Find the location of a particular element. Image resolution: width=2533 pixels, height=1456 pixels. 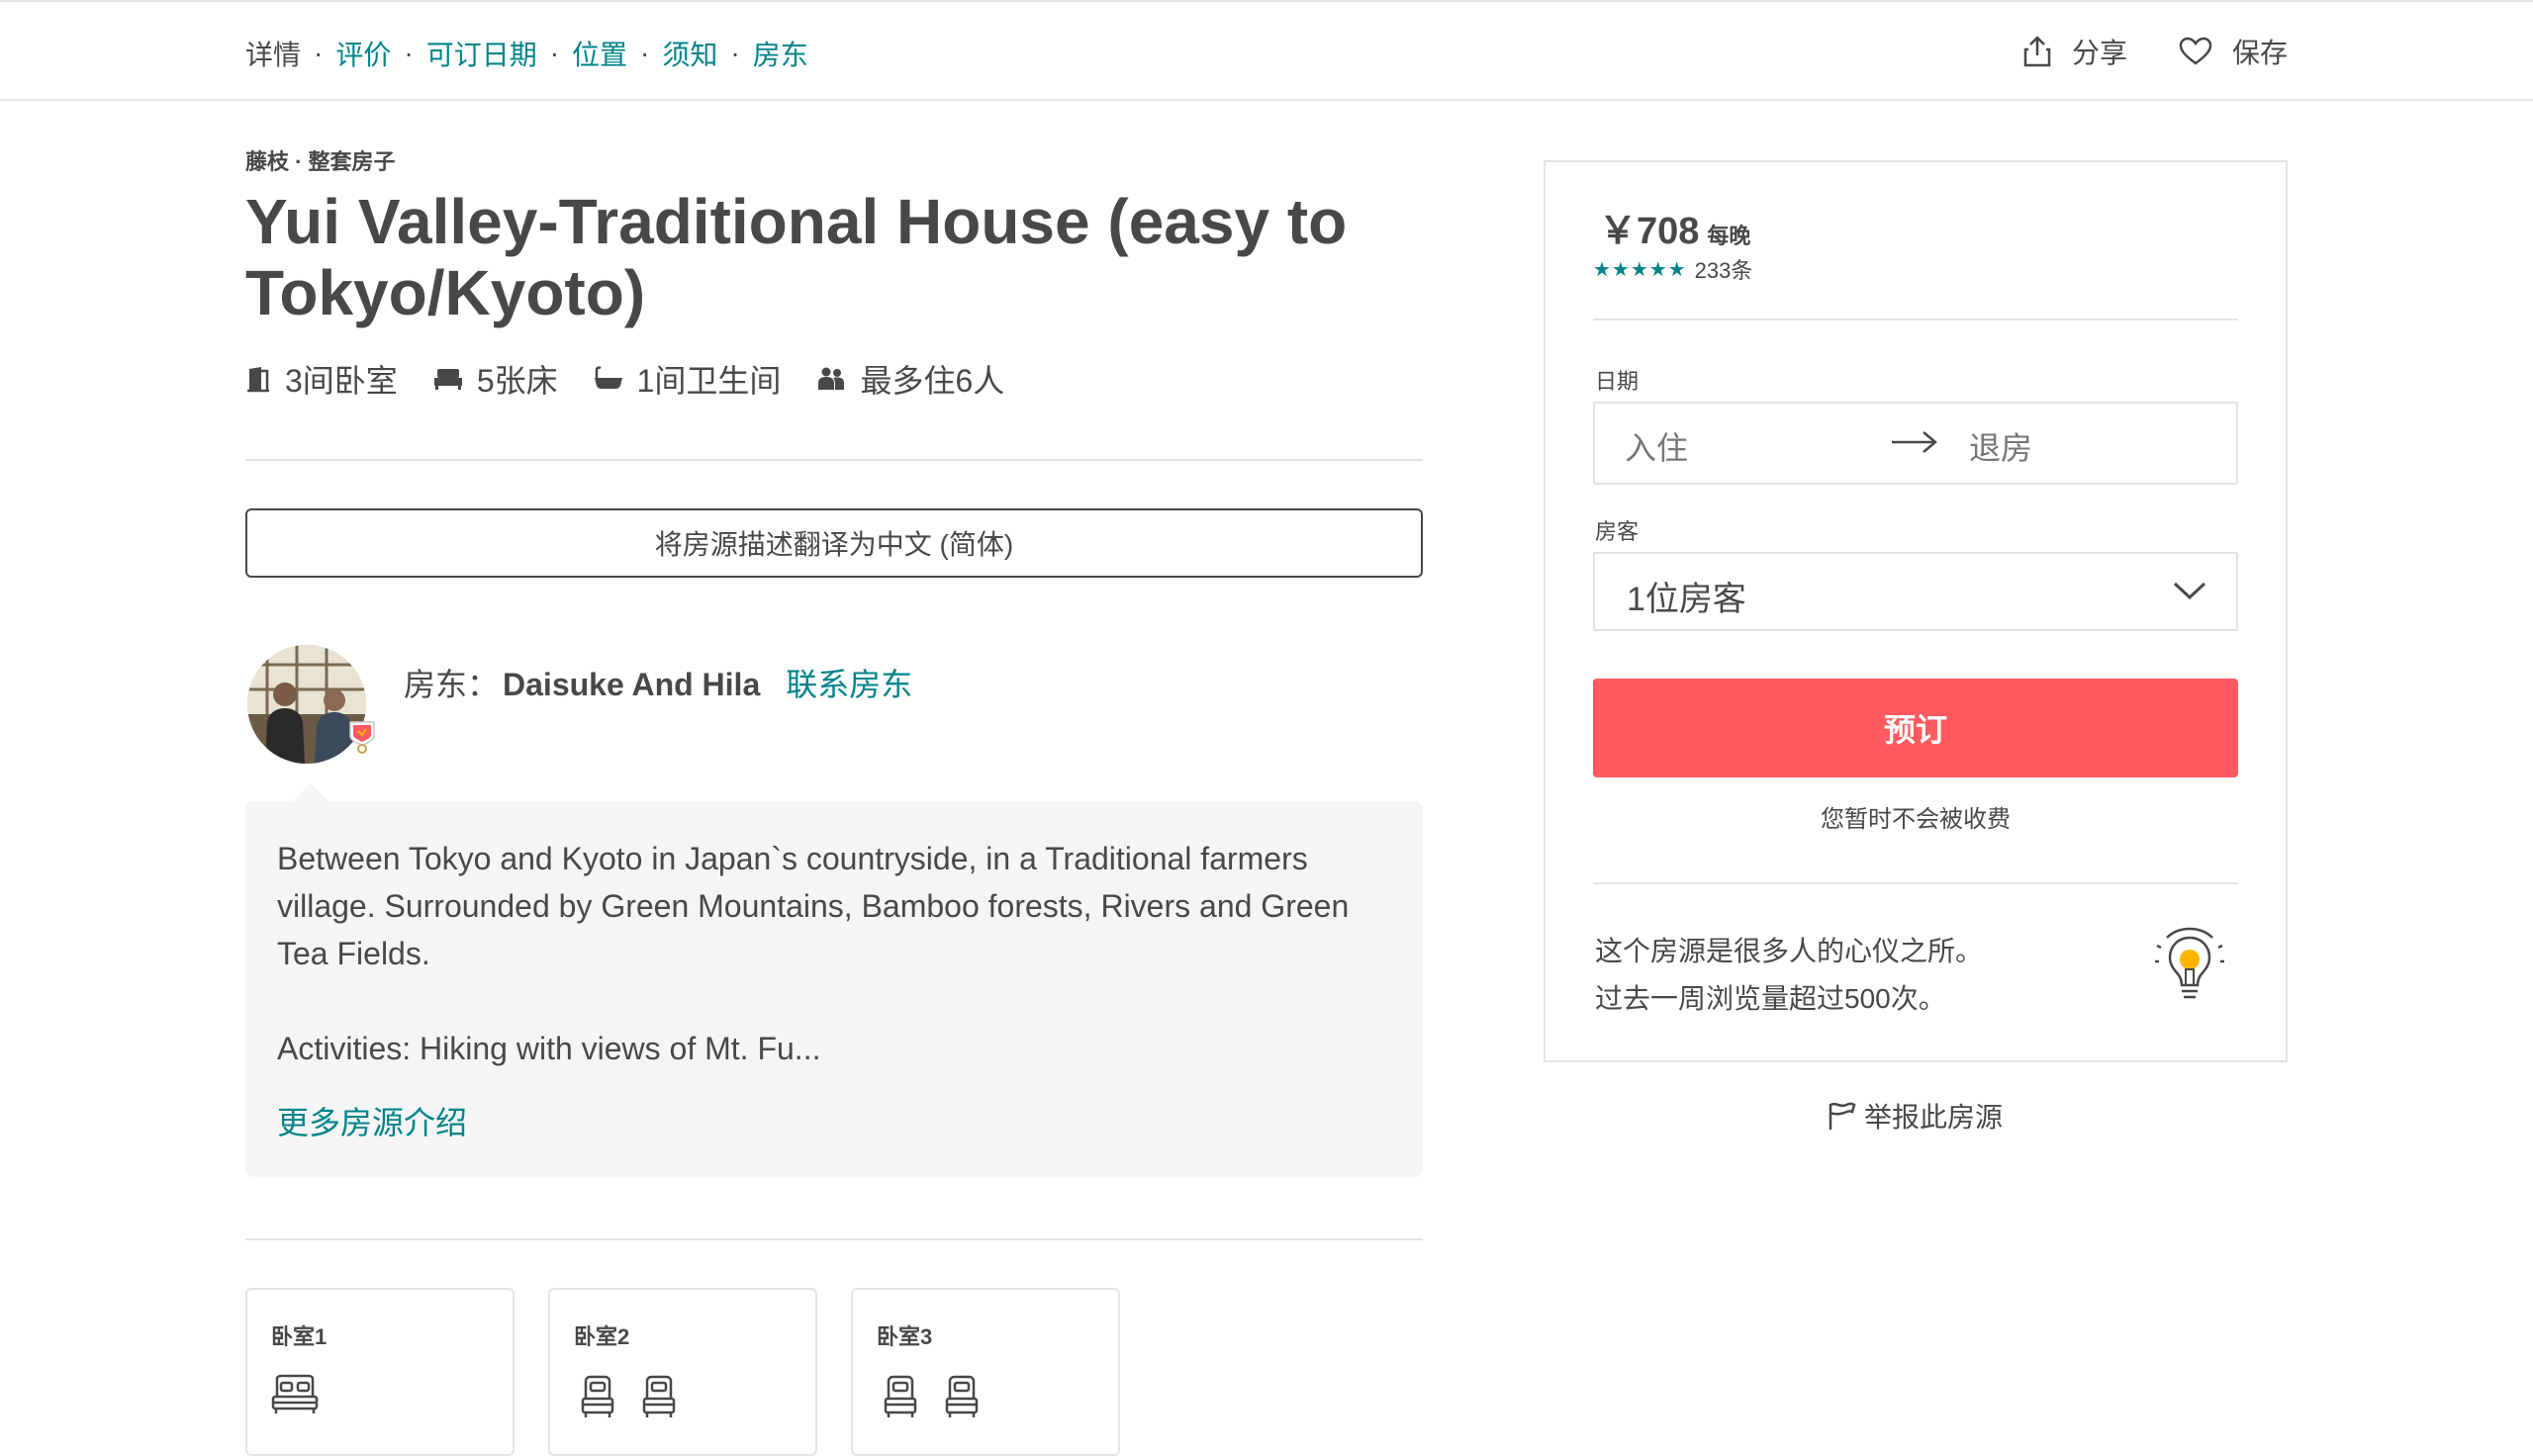

rating-row: ★★★★★ 233条 is located at coordinates (1672, 269).